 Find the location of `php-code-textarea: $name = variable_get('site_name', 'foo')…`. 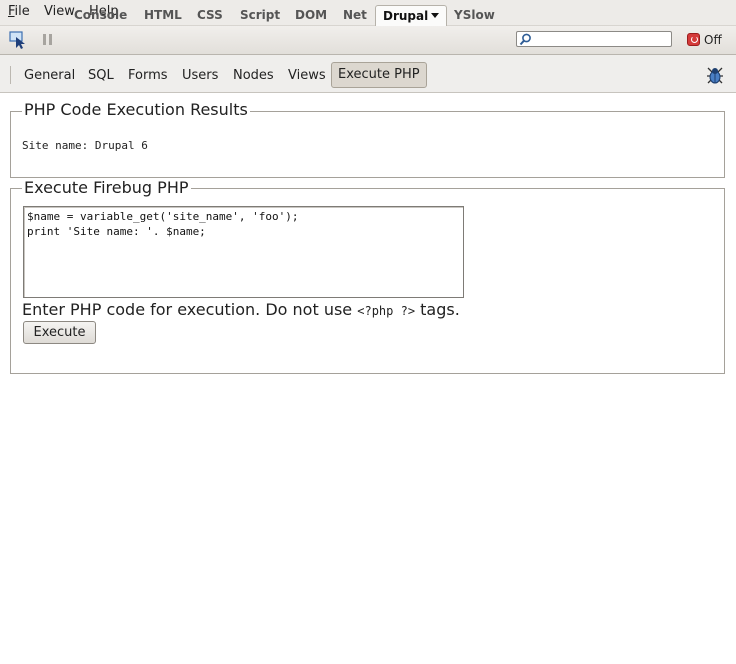

php-code-textarea: $name = variable_get('site_name', 'foo')… is located at coordinates (243, 252).